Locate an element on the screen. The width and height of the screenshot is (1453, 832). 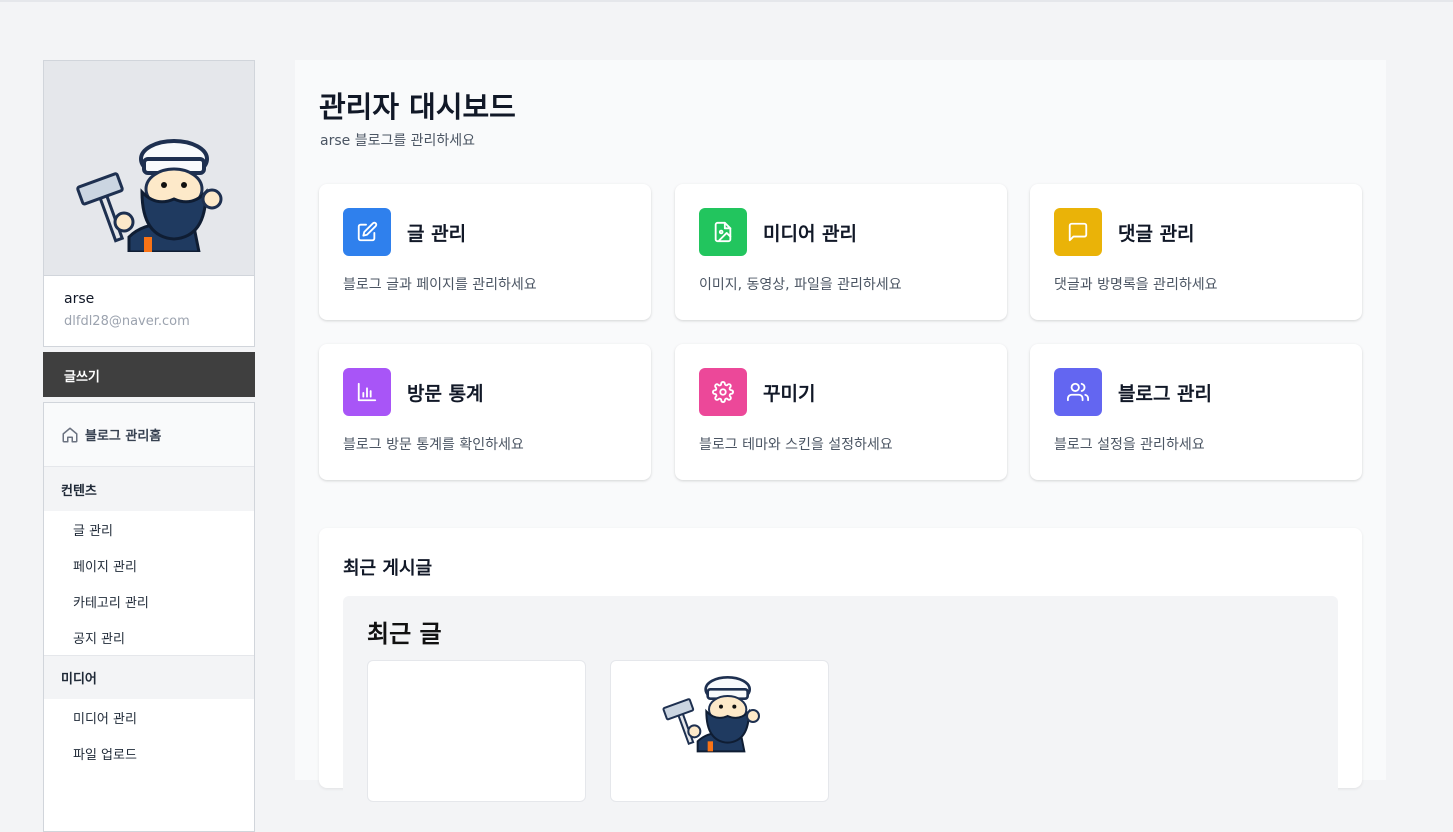
sidebar-item-posts: 글 관리 is located at coordinates (149, 529).